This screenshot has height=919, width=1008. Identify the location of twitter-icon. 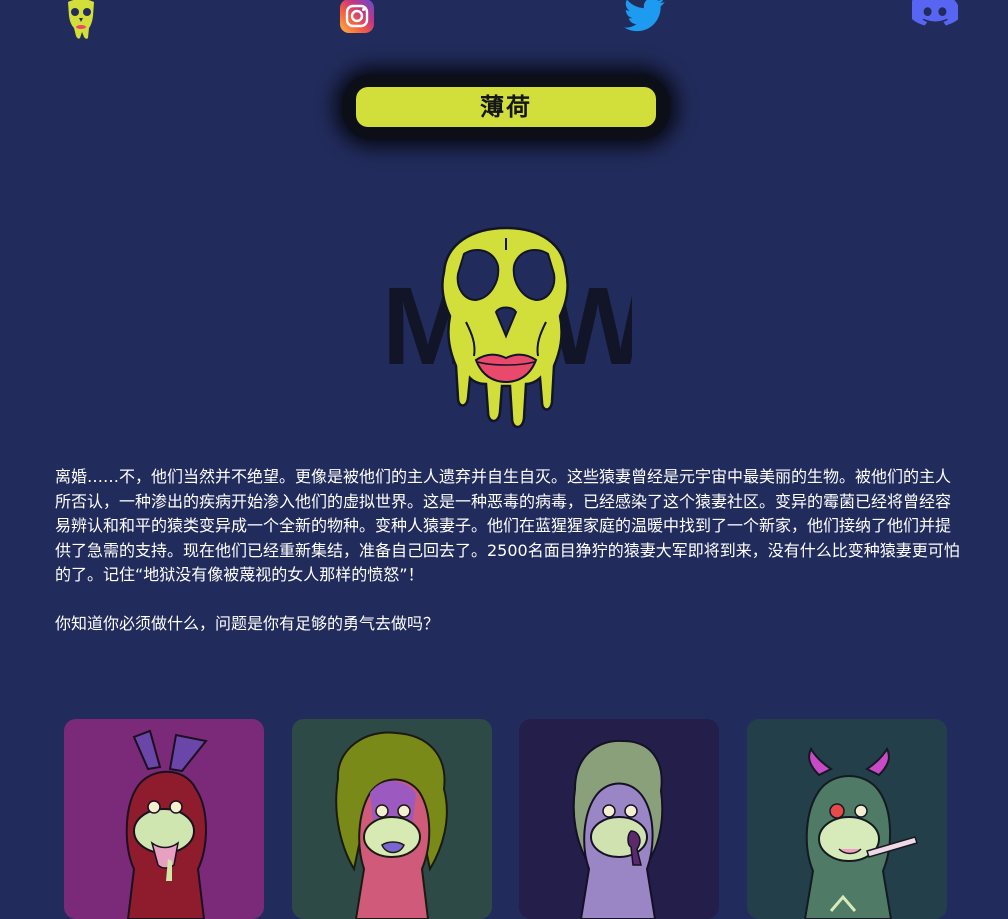
(644, 16).